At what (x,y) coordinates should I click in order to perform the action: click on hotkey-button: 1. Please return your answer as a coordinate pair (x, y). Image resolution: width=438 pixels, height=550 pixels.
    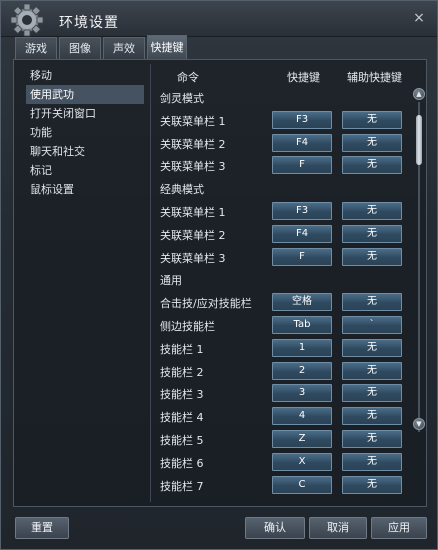
    Looking at the image, I should click on (302, 348).